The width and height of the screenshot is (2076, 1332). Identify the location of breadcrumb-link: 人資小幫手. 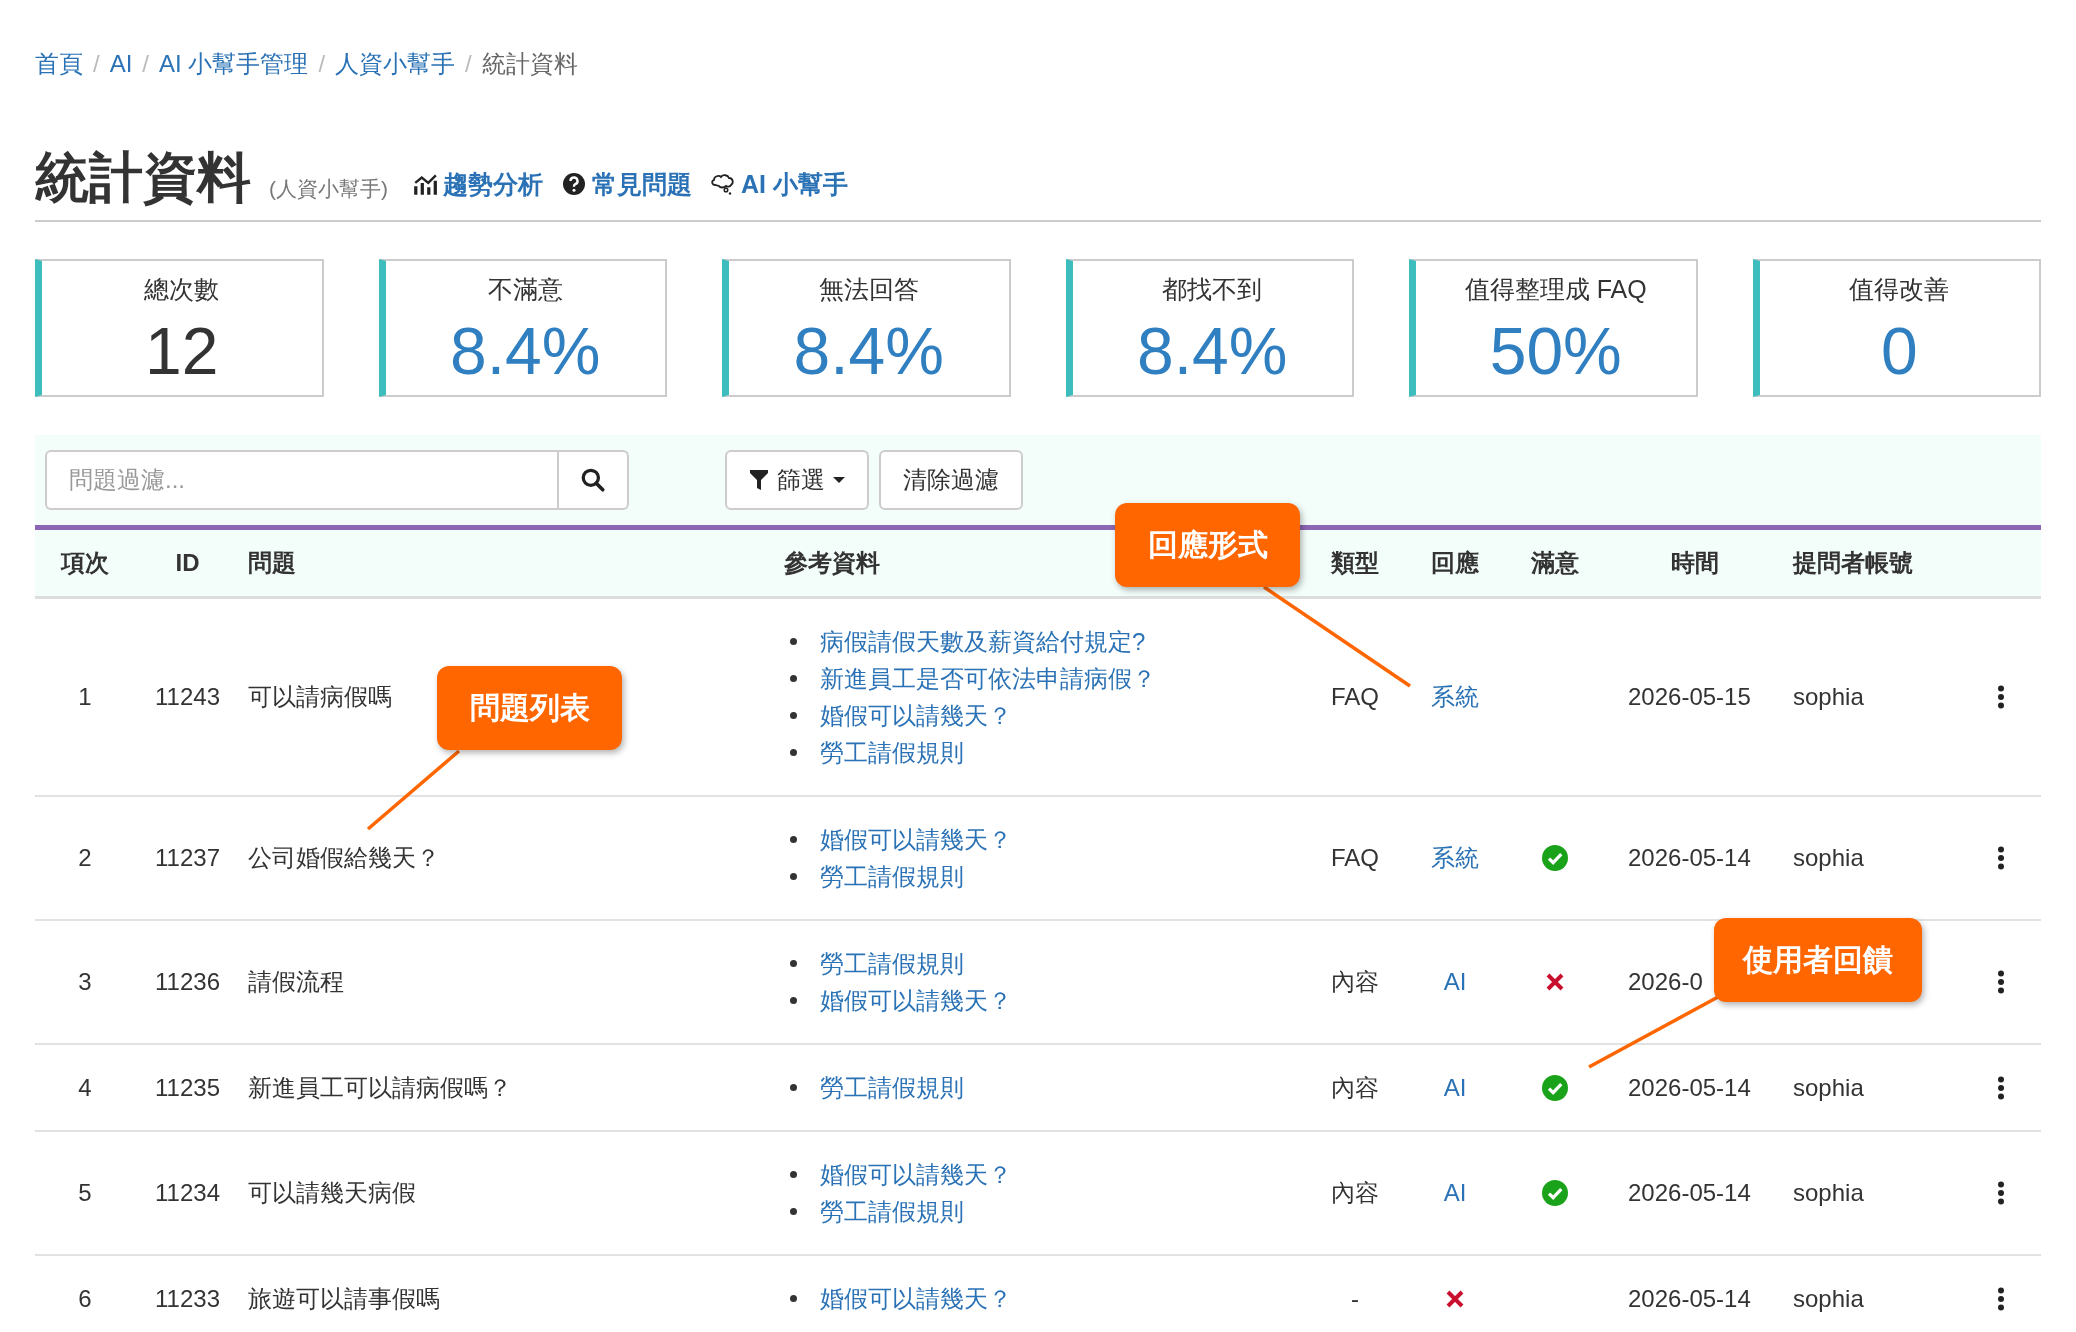
(395, 64).